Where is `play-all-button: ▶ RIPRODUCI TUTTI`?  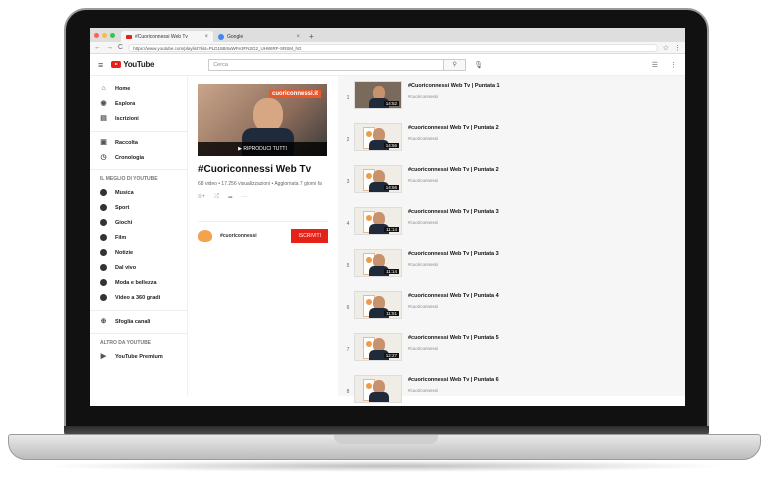
play-all-button: ▶ RIPRODUCI TUTTI is located at coordinates (262, 149).